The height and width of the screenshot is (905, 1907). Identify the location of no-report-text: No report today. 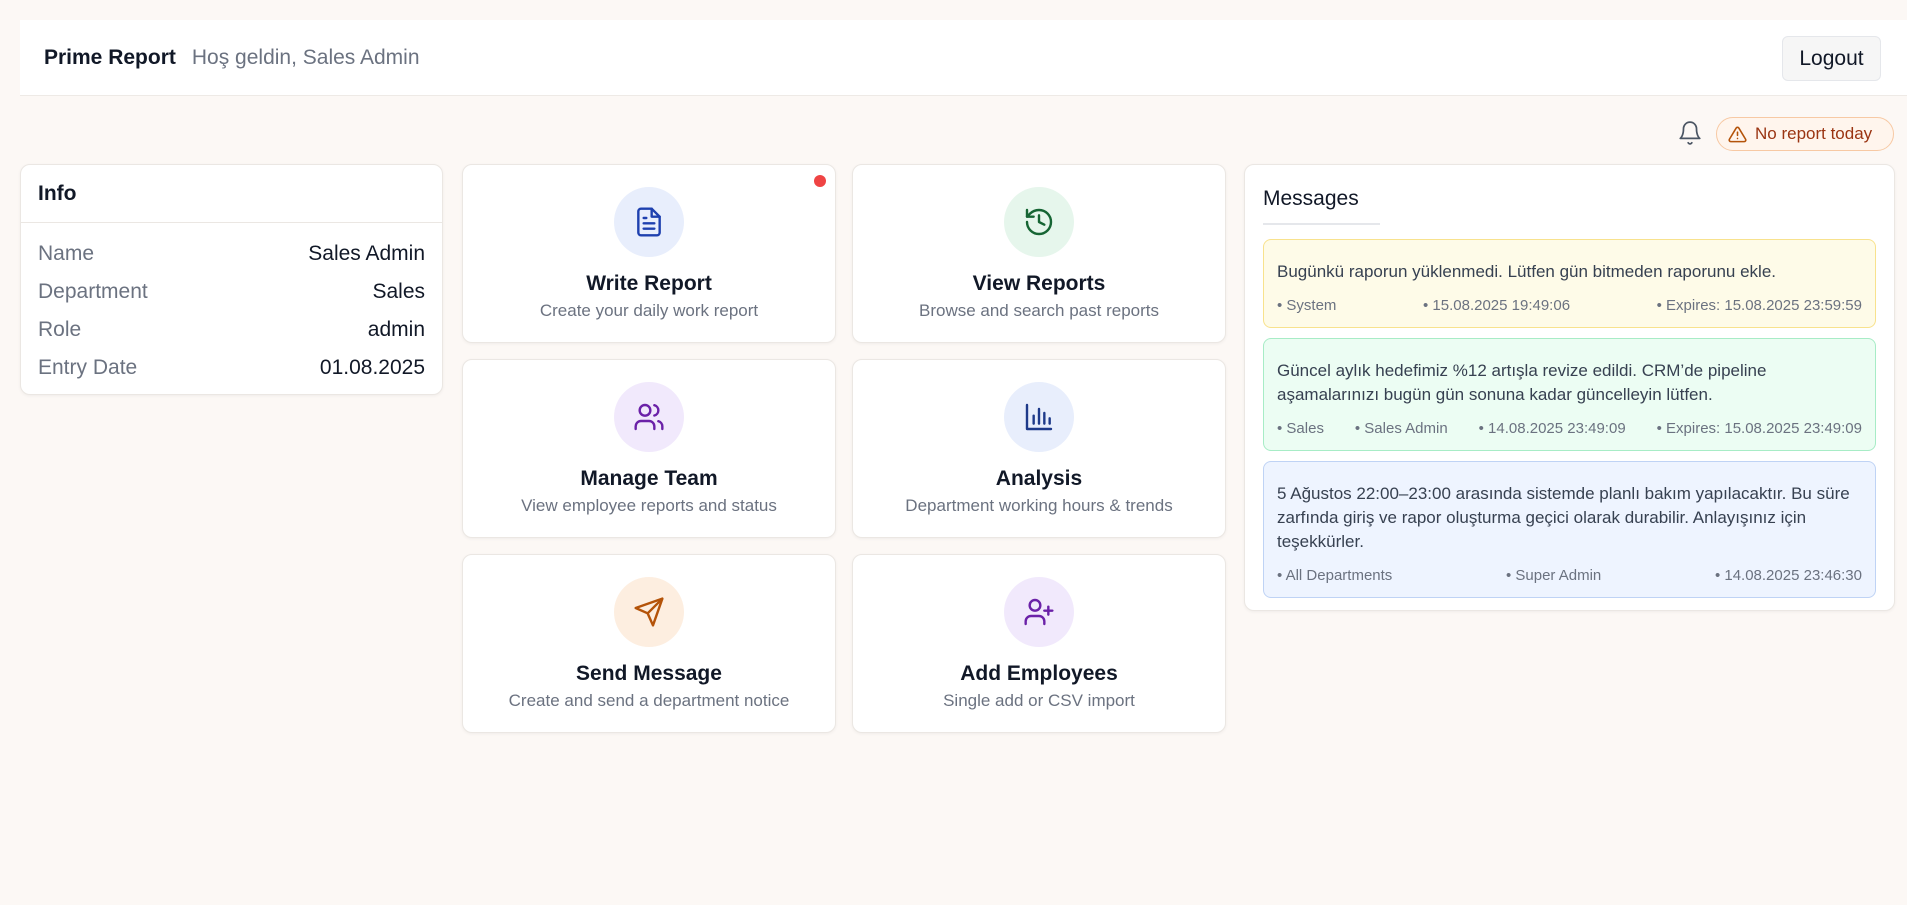
(1814, 133).